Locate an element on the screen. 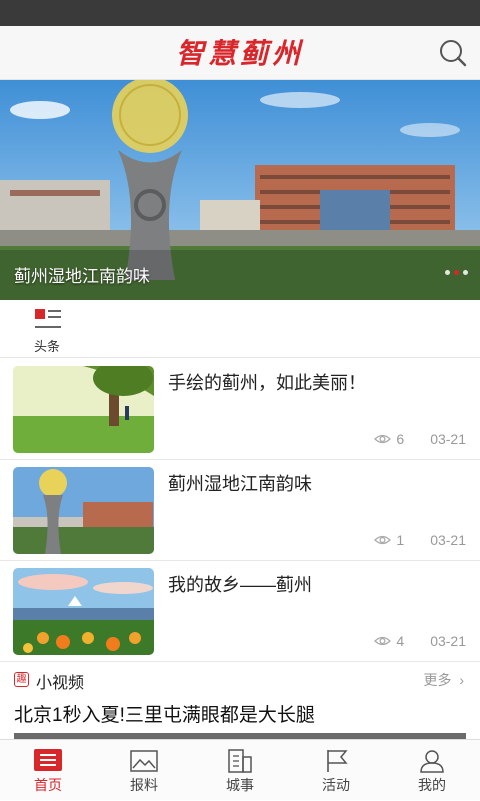 This screenshot has width=480, height=801. search-button is located at coordinates (453, 53).